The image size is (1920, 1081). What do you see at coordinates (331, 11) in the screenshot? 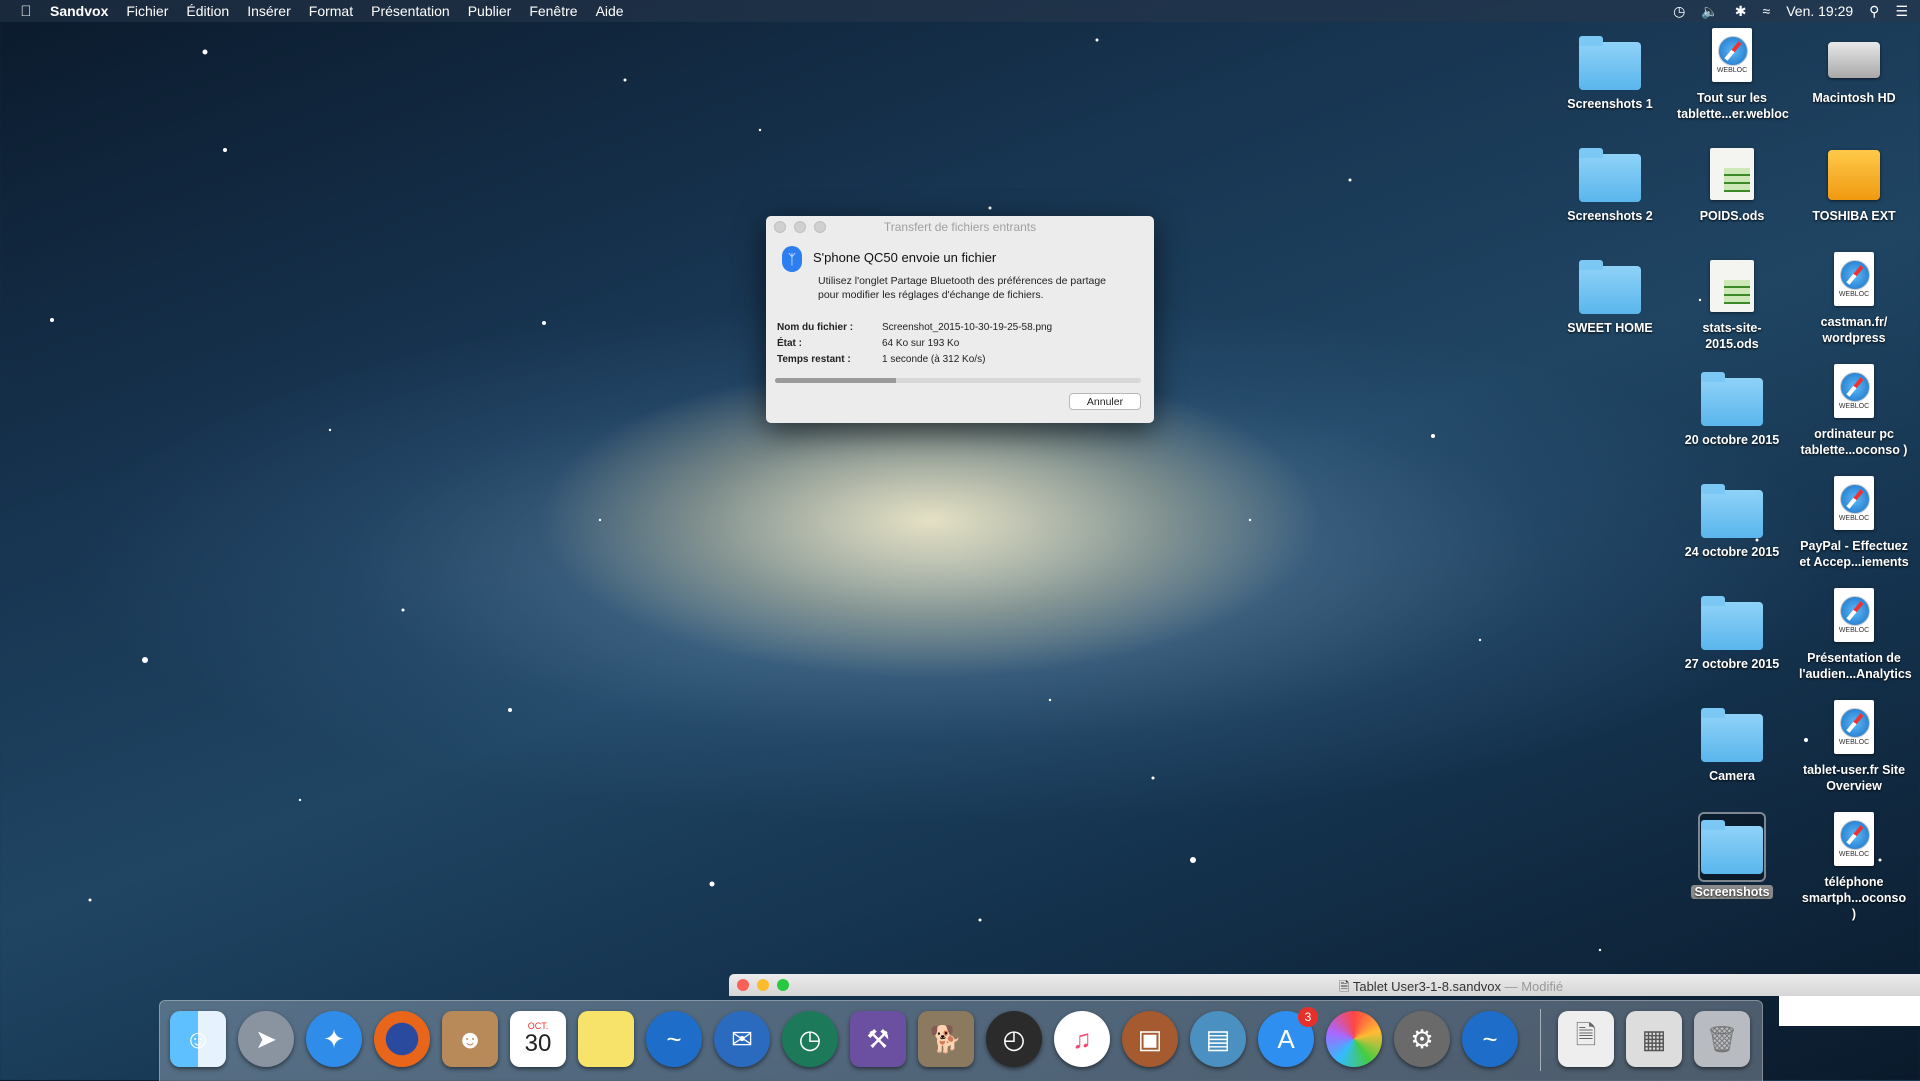
I see `menu-format: Format` at bounding box center [331, 11].